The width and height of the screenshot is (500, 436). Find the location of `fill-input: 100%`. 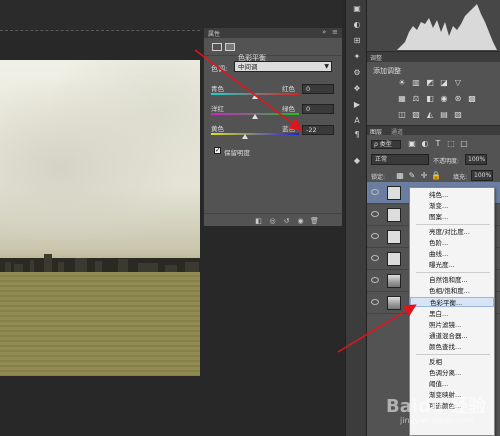

fill-input: 100% is located at coordinates (482, 175).